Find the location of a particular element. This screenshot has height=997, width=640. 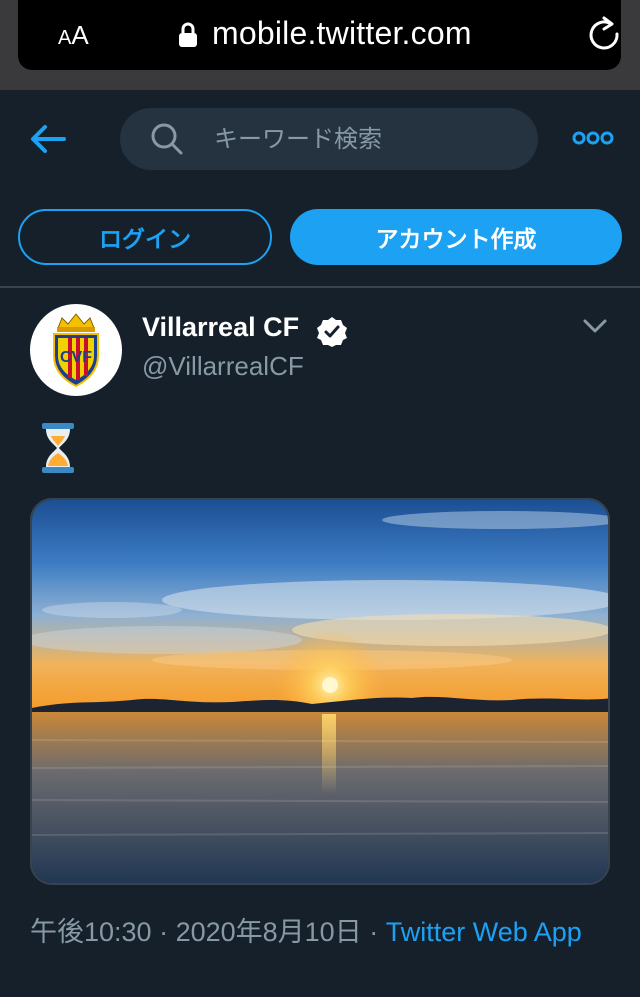

url-text: mobile.twitter.com is located at coordinates (342, 33).